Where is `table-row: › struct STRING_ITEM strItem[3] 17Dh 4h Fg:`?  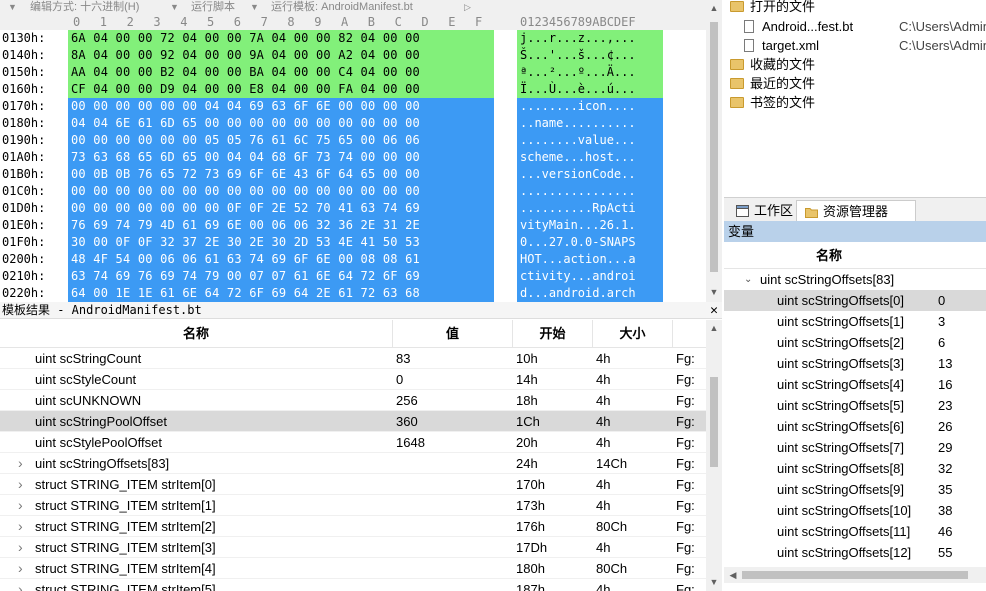
table-row: › struct STRING_ITEM strItem[3] 17Dh 4h Fg: is located at coordinates (353, 547).